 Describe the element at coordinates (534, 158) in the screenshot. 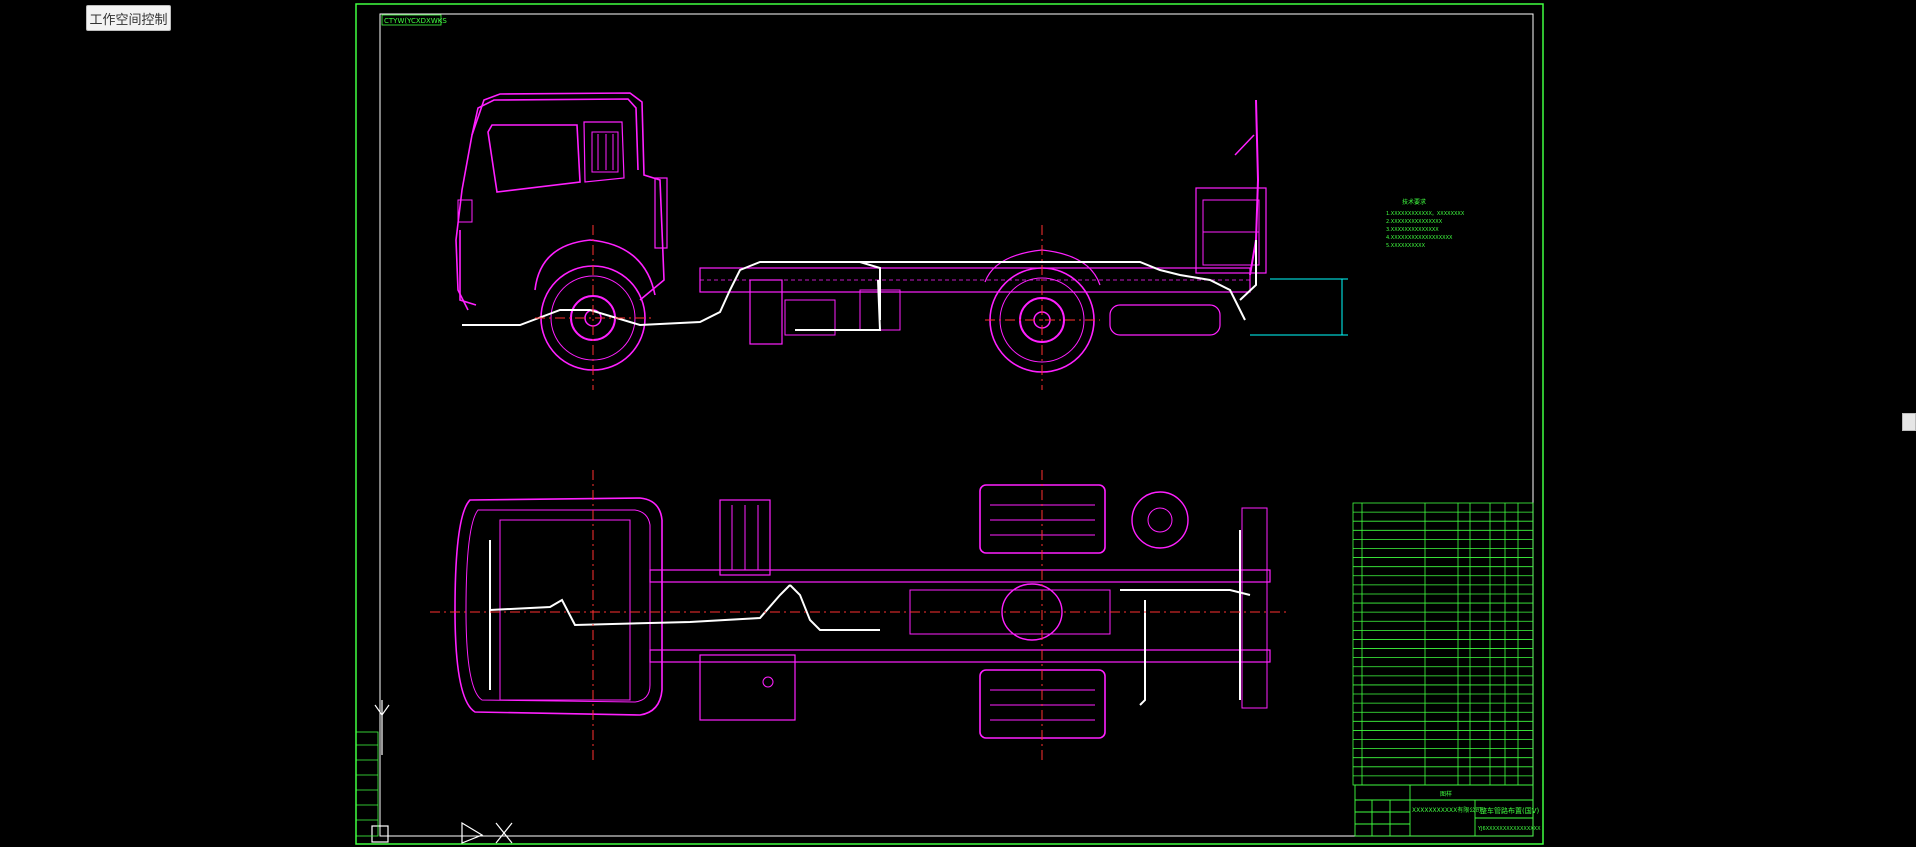

I see `cab-side-window` at that location.